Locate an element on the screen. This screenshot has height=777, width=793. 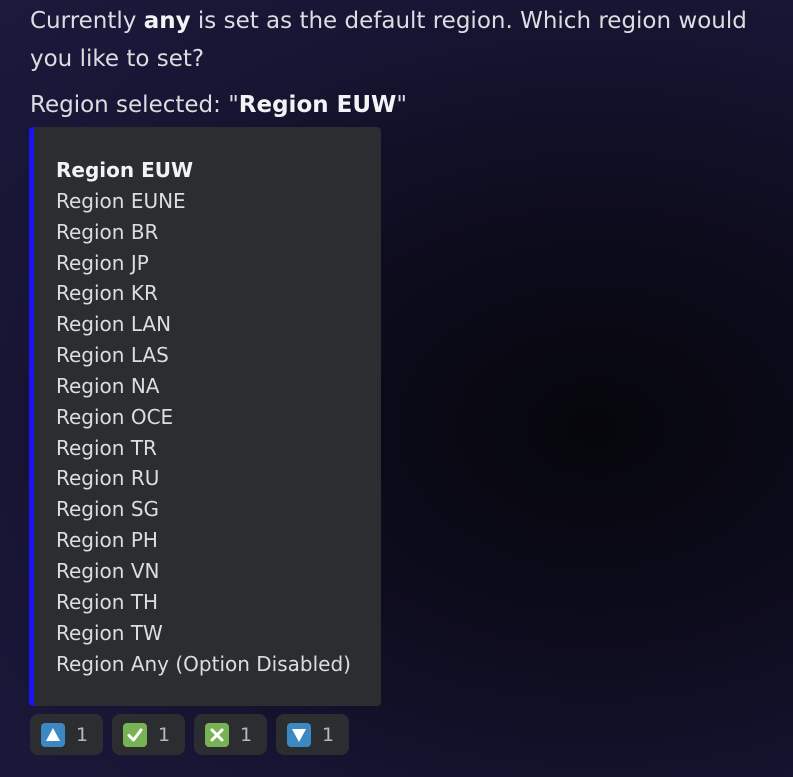
cross-mark-icon is located at coordinates (217, 734).